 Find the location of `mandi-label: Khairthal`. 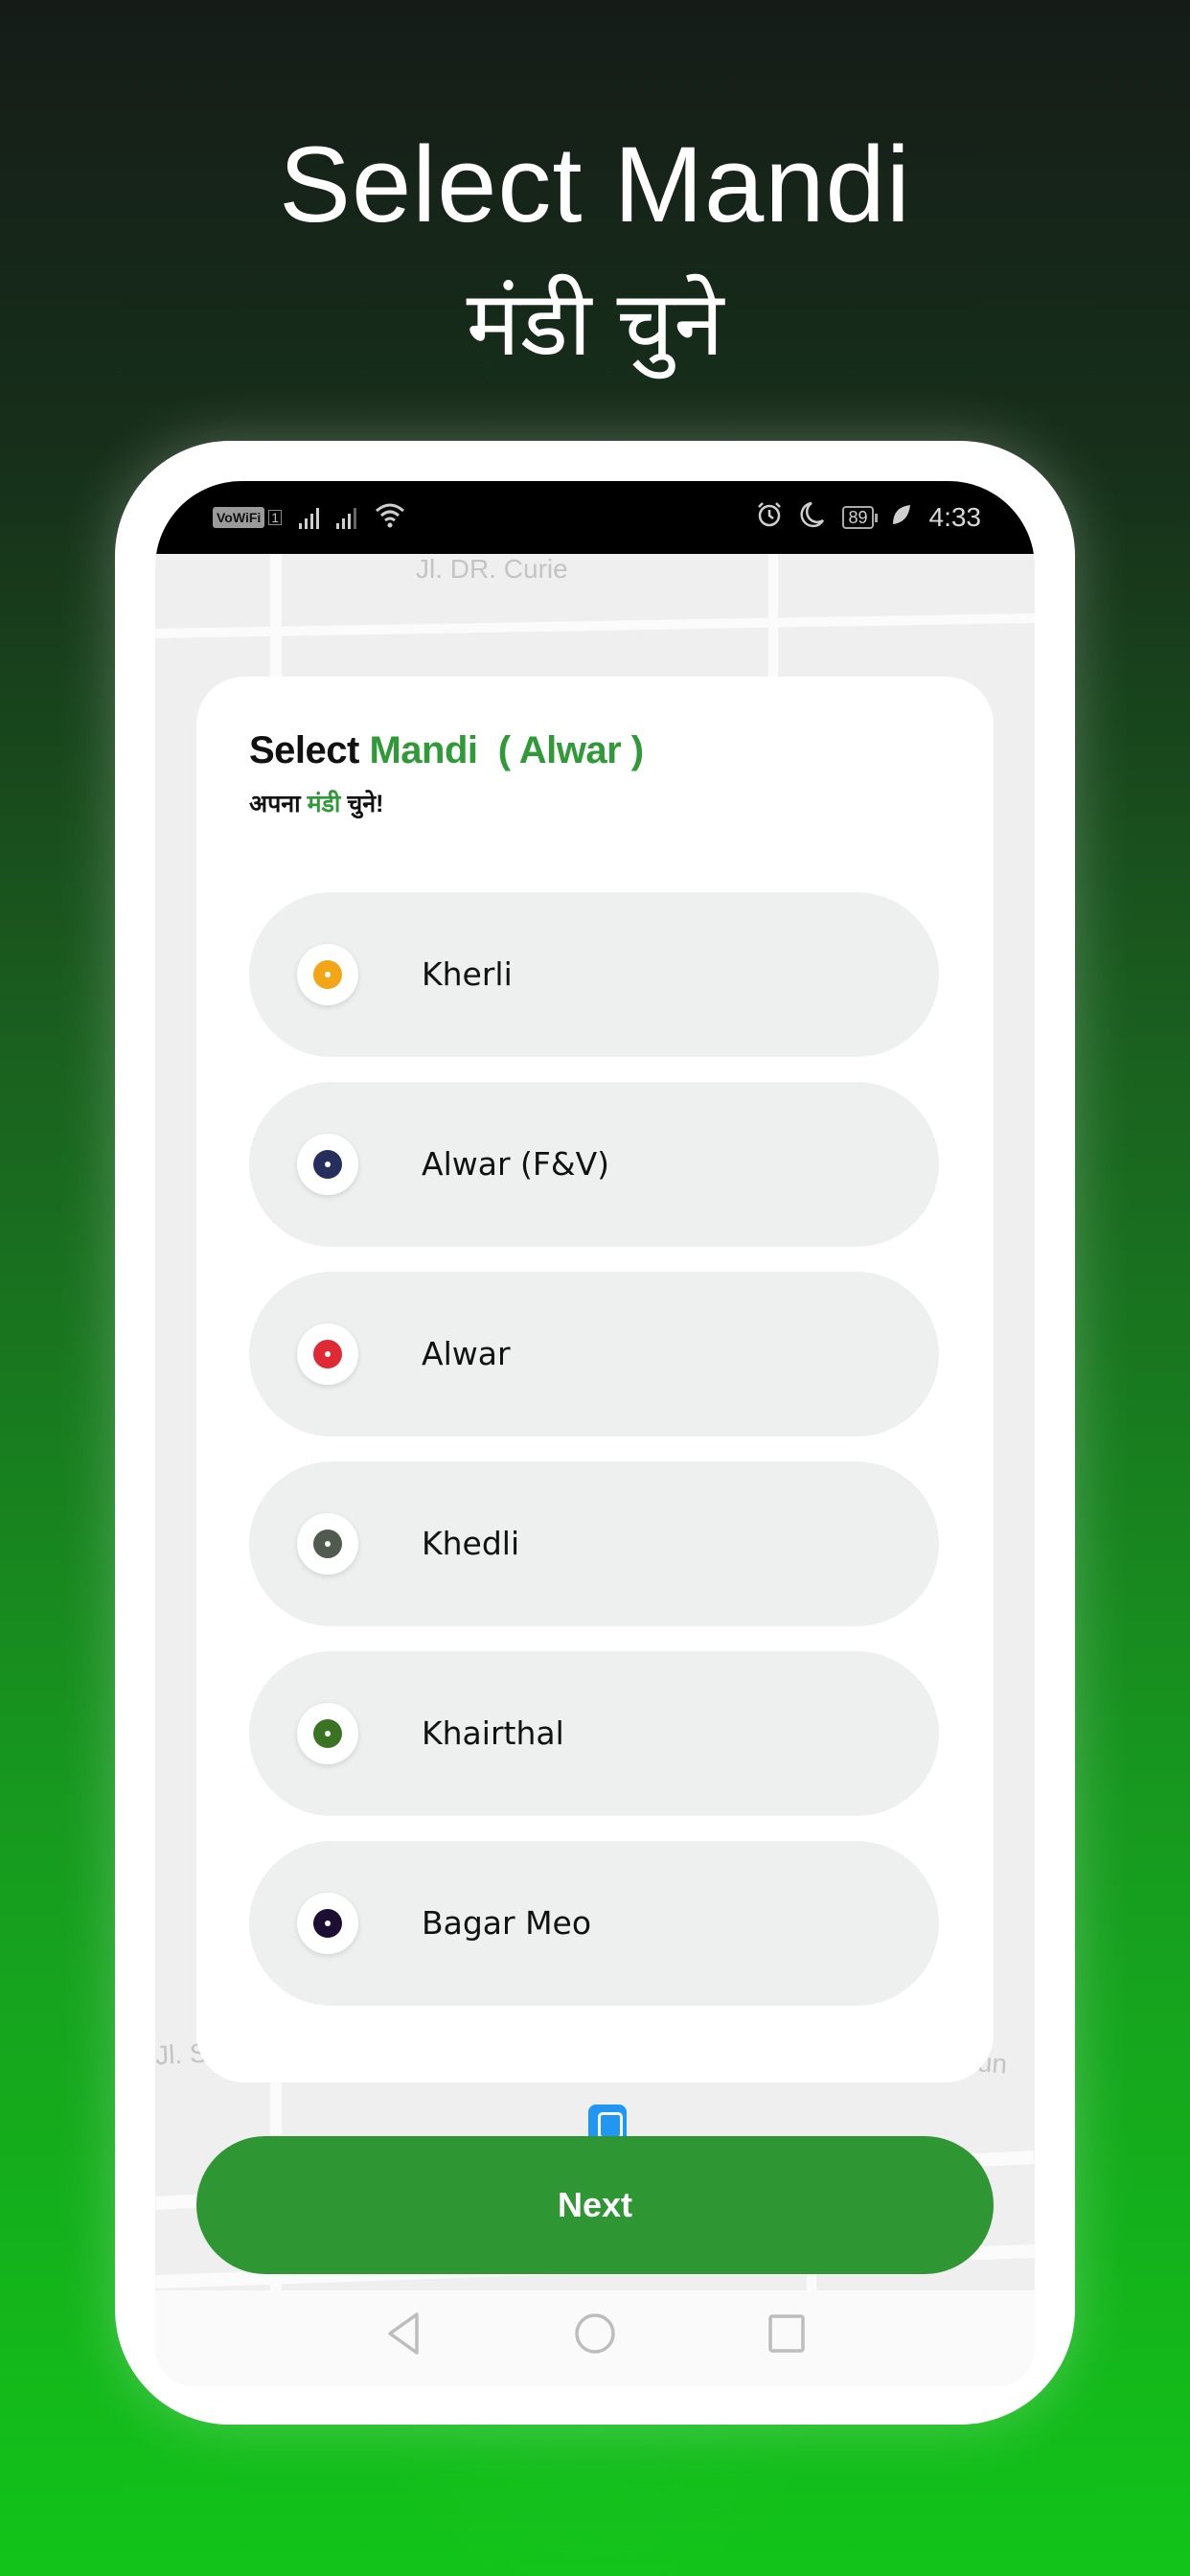

mandi-label: Khairthal is located at coordinates (493, 1733).